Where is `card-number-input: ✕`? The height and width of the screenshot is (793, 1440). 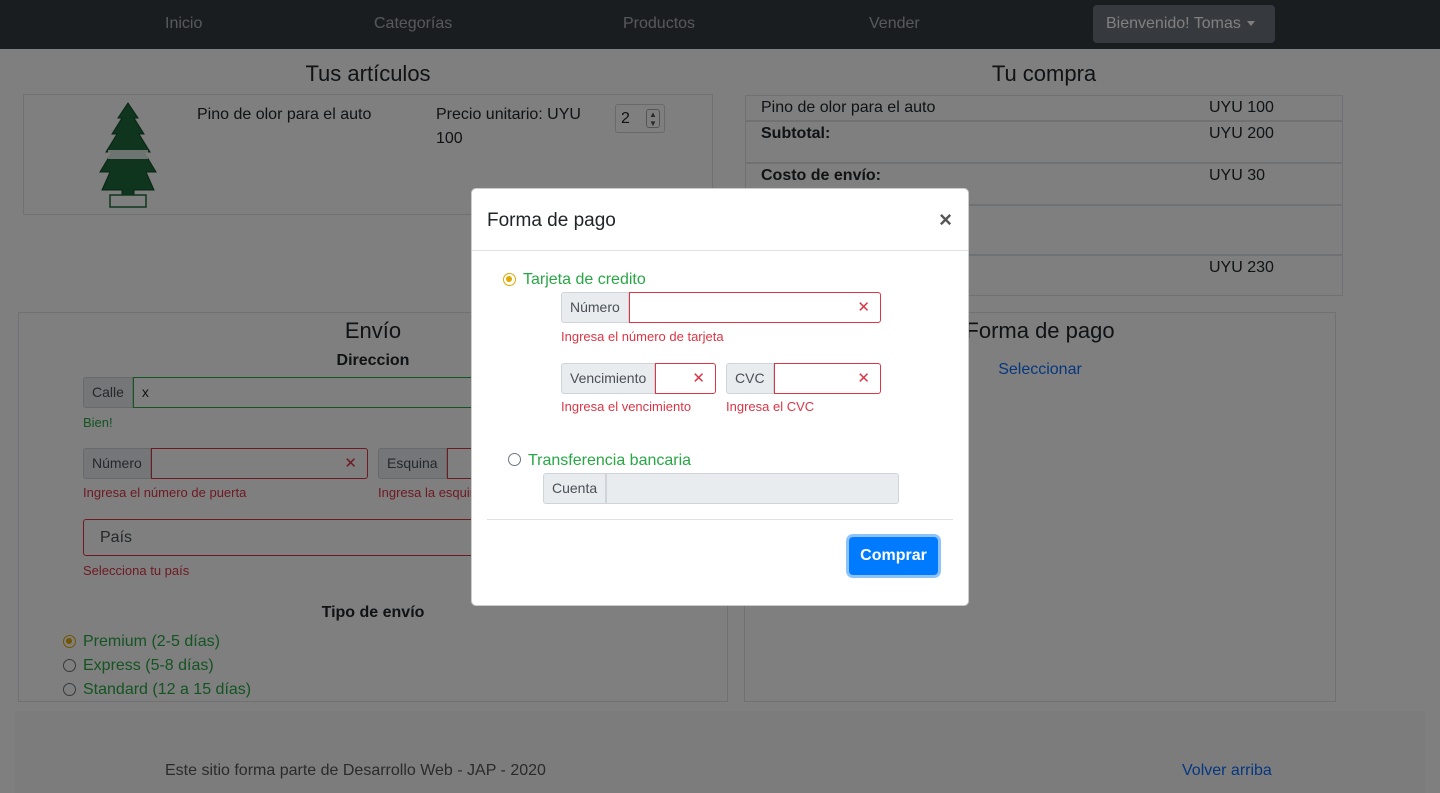 card-number-input: ✕ is located at coordinates (754, 307).